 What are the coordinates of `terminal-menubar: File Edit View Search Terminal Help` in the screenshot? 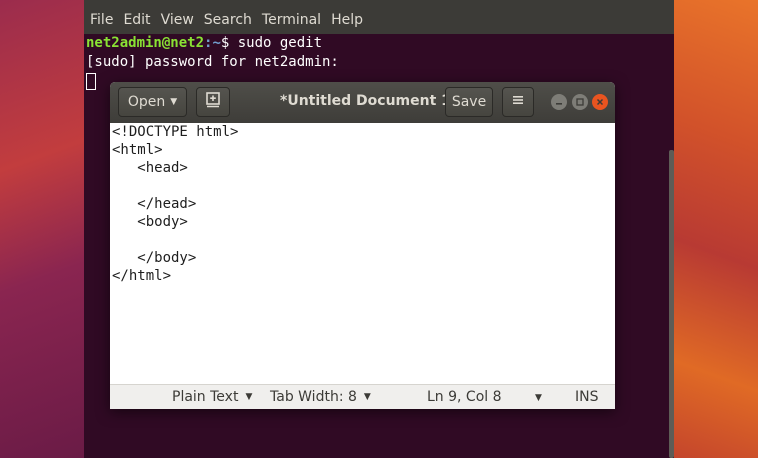 It's located at (379, 20).